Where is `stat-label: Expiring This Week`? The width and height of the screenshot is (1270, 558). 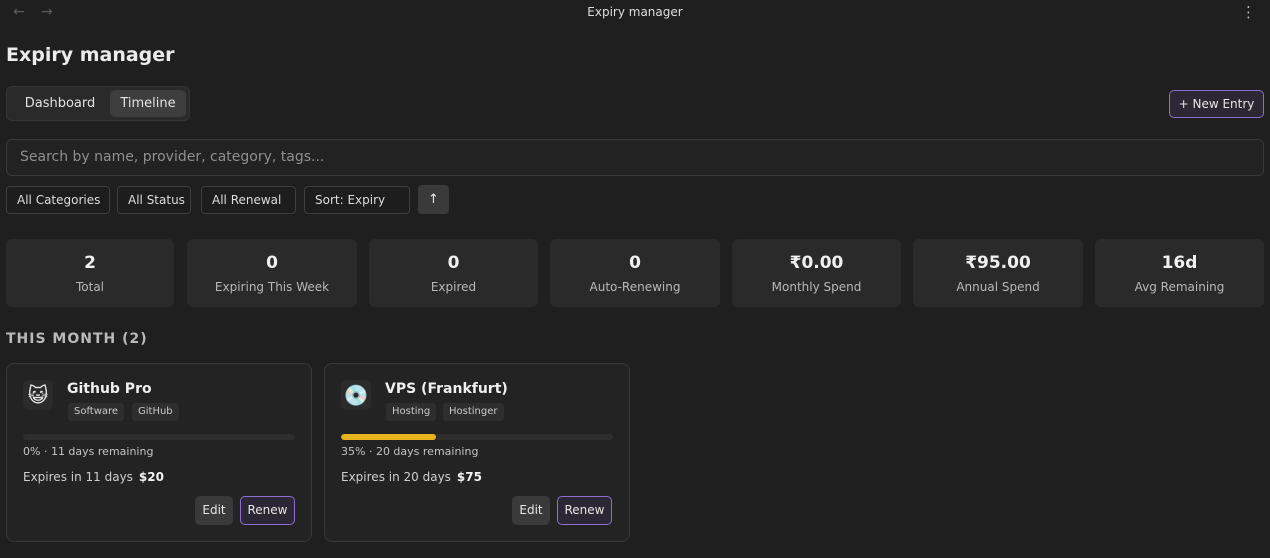 stat-label: Expiring This Week is located at coordinates (272, 287).